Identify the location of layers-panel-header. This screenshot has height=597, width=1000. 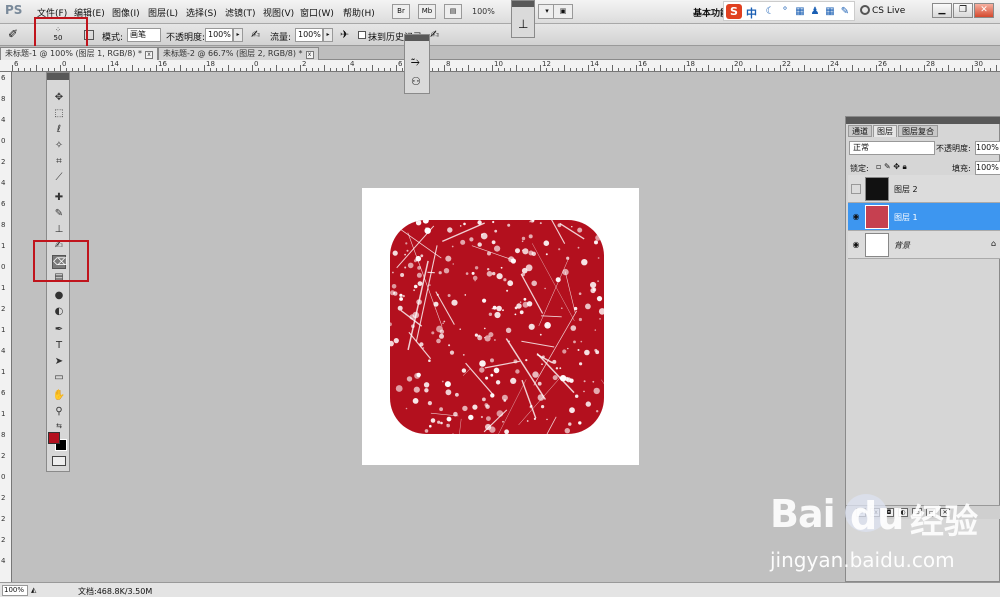
(923, 120).